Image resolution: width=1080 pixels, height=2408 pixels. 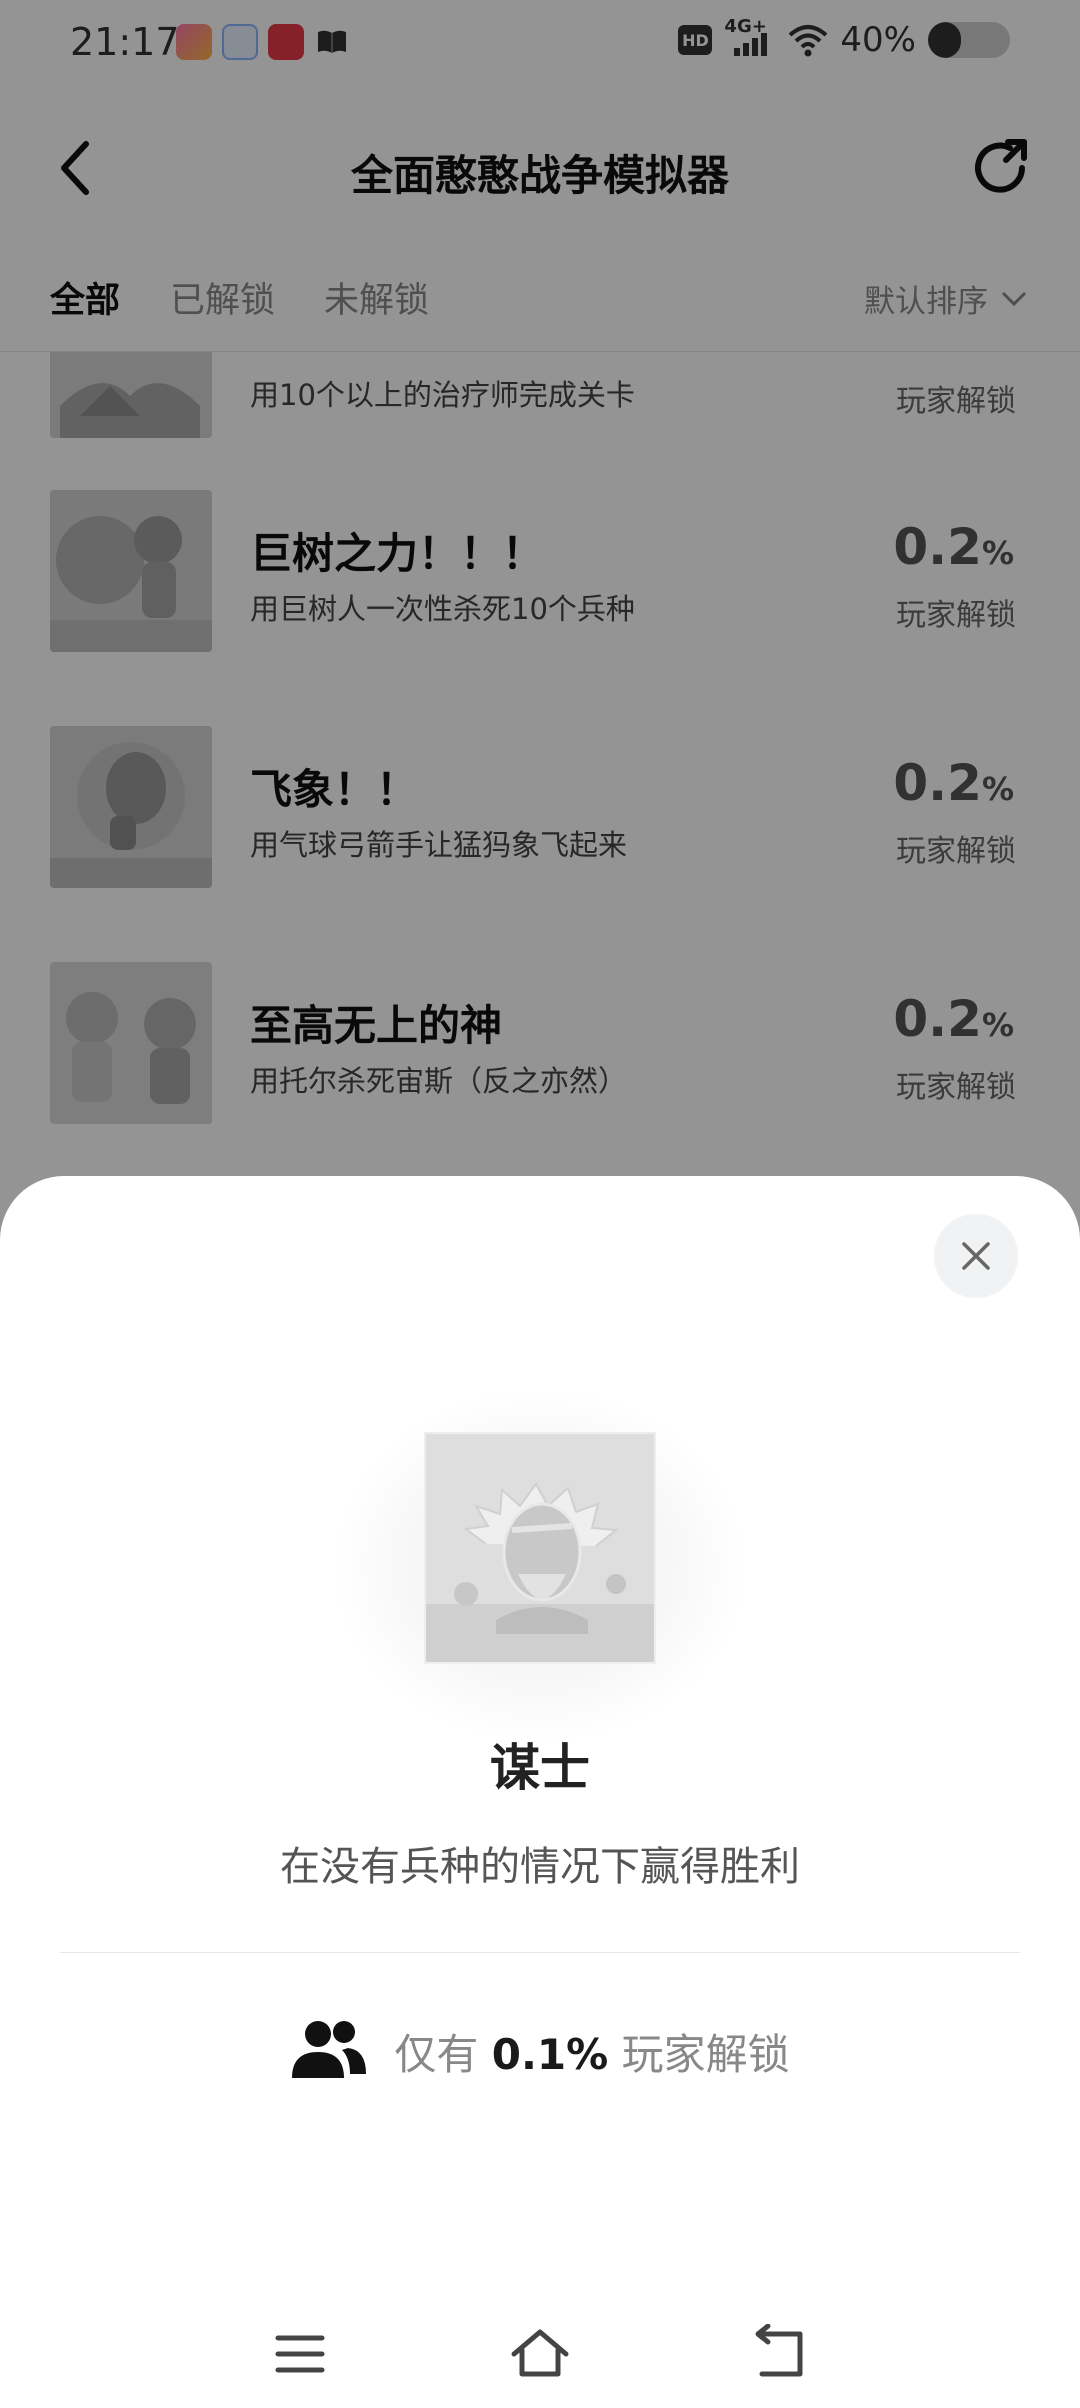 I want to click on system-nav-bar, so click(x=540, y=2354).